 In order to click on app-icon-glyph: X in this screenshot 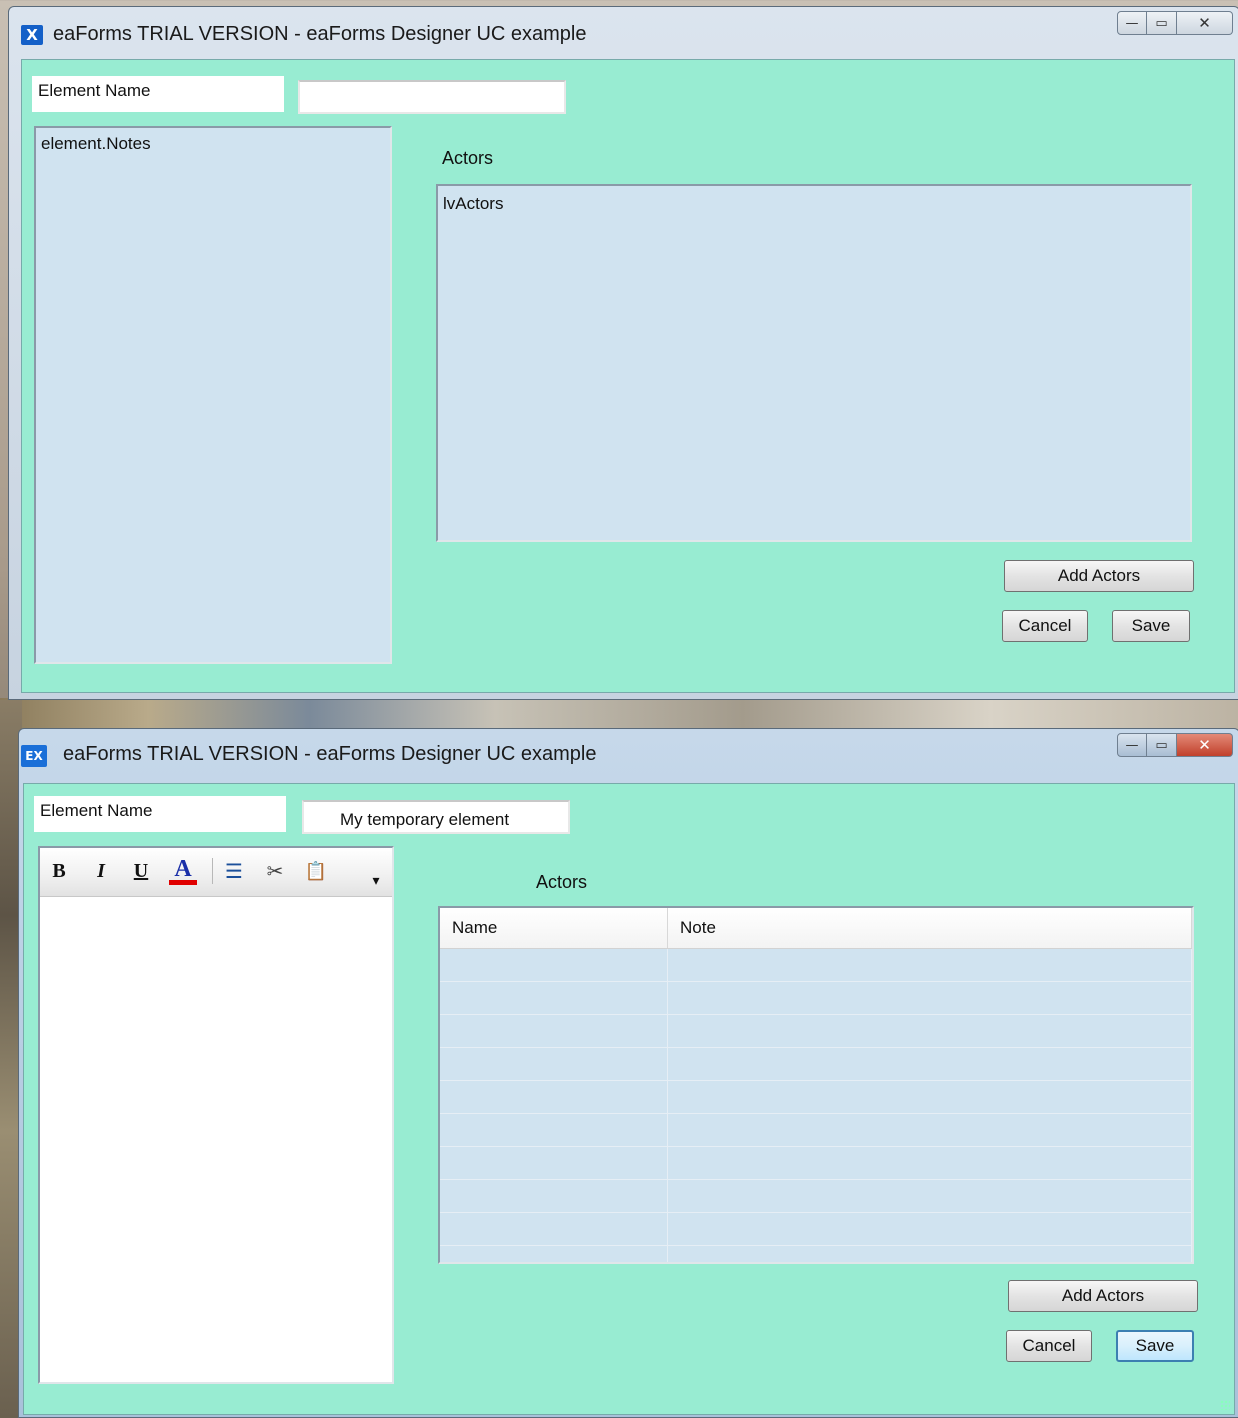, I will do `click(32, 35)`.